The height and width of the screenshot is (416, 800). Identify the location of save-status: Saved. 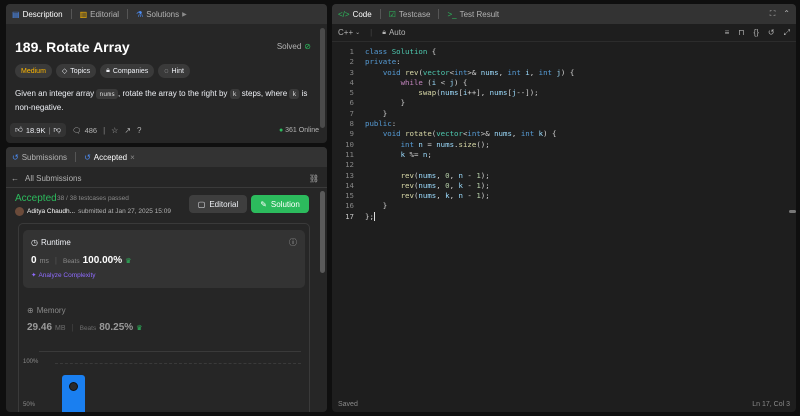
(348, 404).